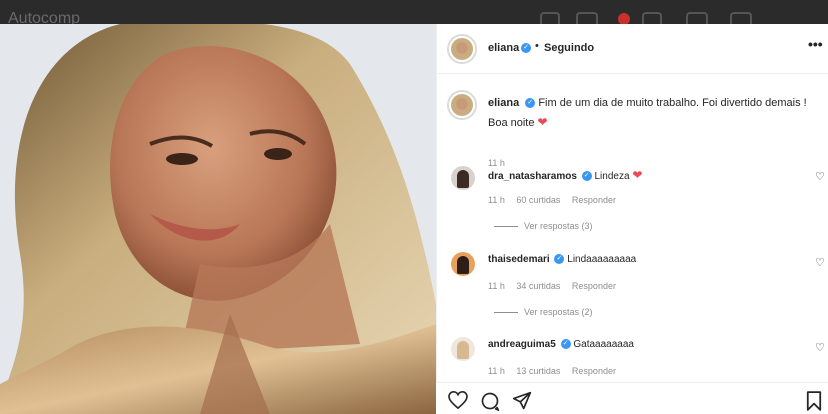 The image size is (828, 414). What do you see at coordinates (558, 226) in the screenshot?
I see `view-replies-label: Ver respostas (3)` at bounding box center [558, 226].